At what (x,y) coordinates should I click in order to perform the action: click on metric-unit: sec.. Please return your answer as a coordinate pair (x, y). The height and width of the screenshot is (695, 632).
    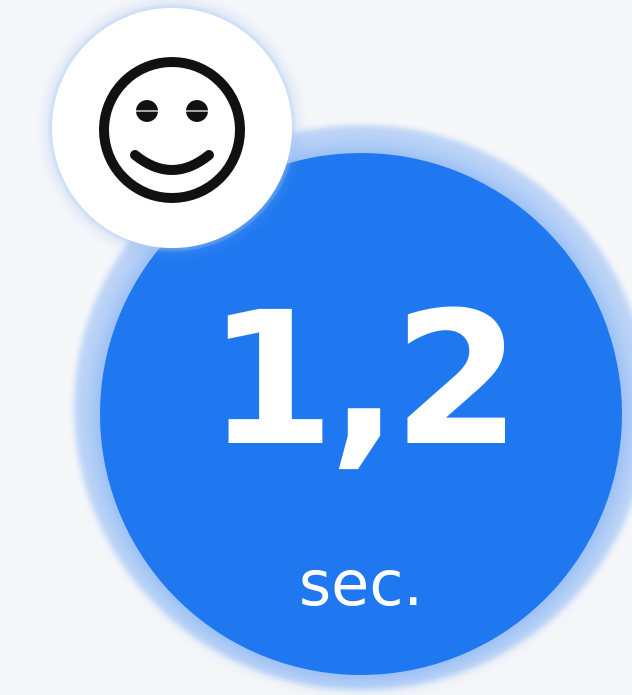
    Looking at the image, I should click on (361, 583).